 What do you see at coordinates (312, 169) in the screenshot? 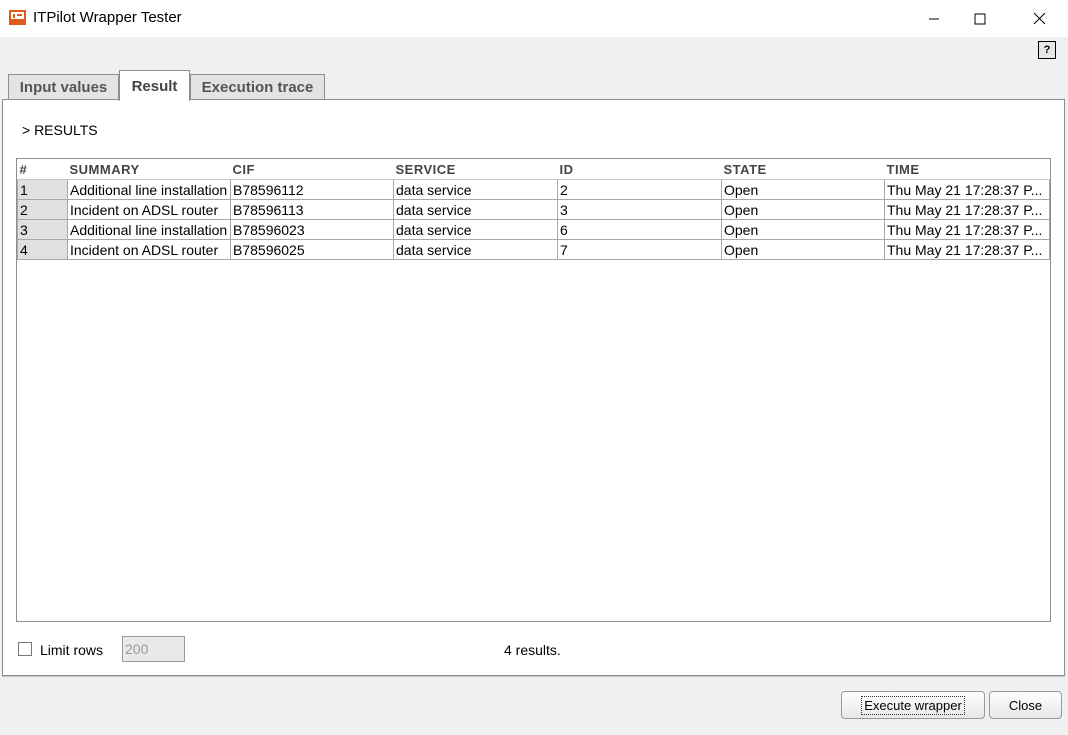
I see `column-header-cif: CIF` at bounding box center [312, 169].